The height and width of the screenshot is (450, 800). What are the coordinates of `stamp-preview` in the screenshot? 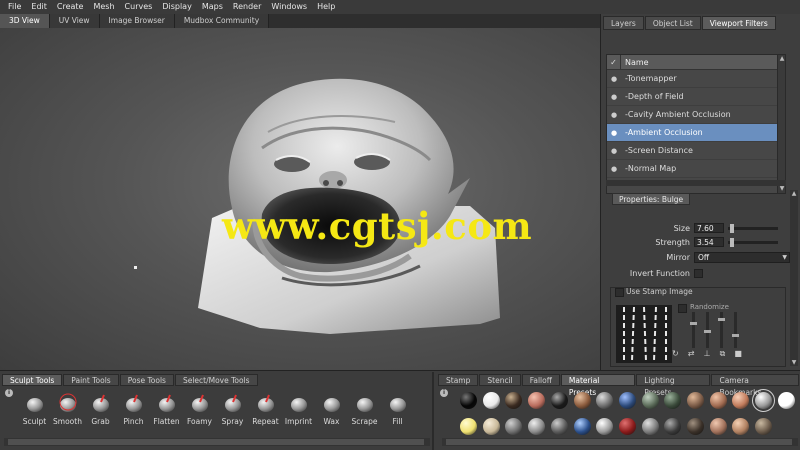 It's located at (644, 334).